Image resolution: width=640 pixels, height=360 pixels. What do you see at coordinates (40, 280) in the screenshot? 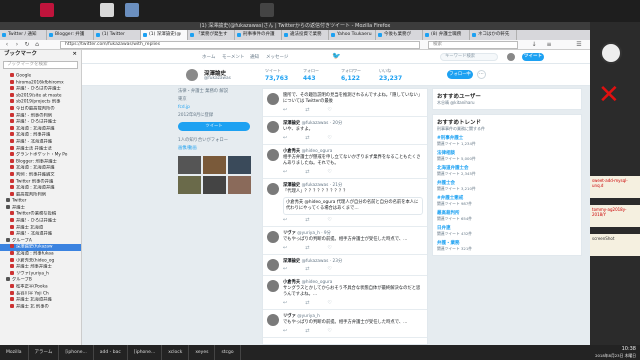
I see `bookmark-folder: グループB` at bounding box center [40, 280].